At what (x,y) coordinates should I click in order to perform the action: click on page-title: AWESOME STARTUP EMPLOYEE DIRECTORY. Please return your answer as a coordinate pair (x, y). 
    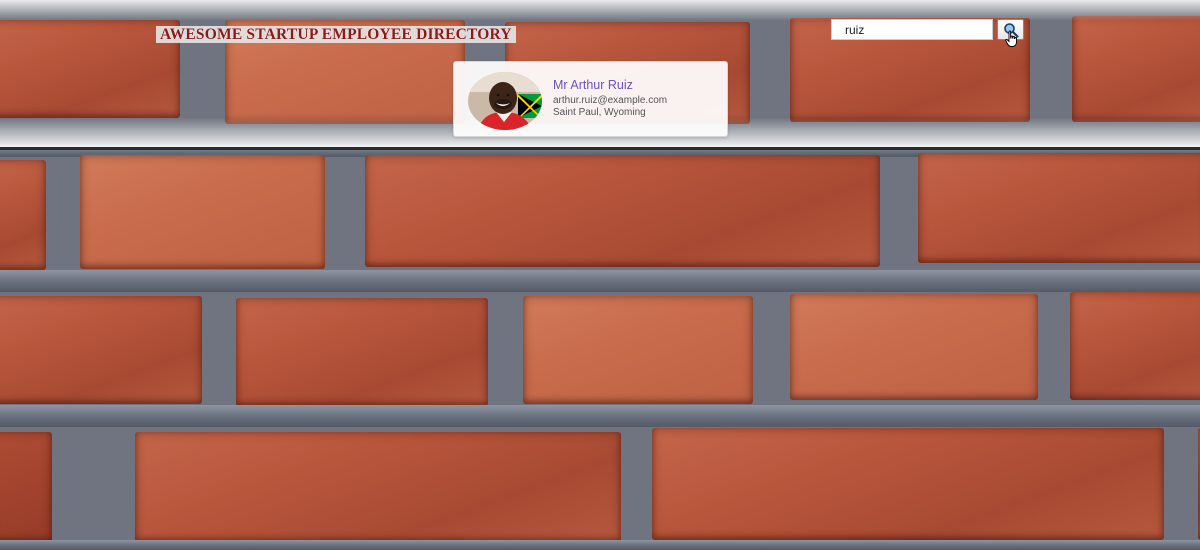
    Looking at the image, I should click on (336, 34).